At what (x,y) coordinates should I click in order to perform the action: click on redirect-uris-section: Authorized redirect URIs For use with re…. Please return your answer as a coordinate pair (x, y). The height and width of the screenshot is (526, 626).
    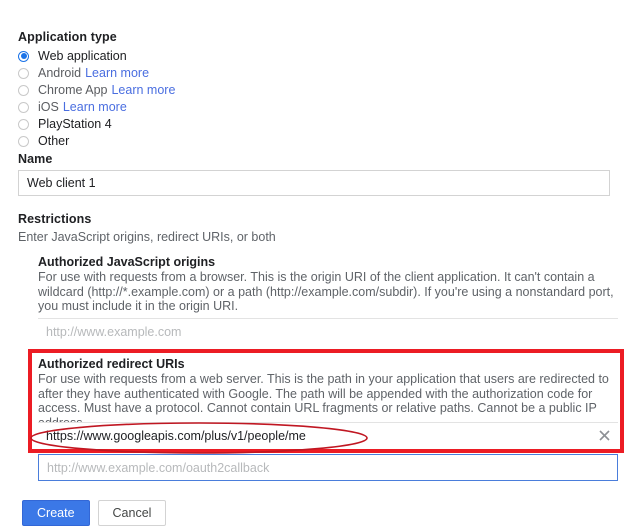
    Looking at the image, I should click on (328, 393).